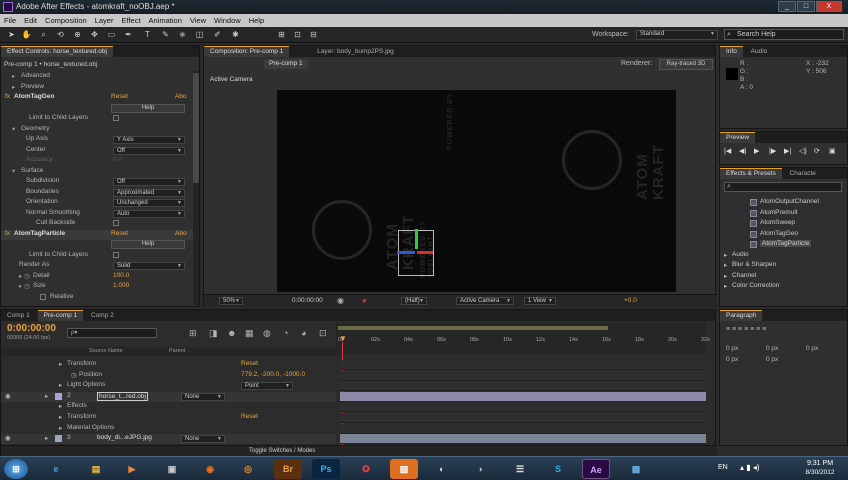  I want to click on firefox-icon: ◉, so click(210, 469).